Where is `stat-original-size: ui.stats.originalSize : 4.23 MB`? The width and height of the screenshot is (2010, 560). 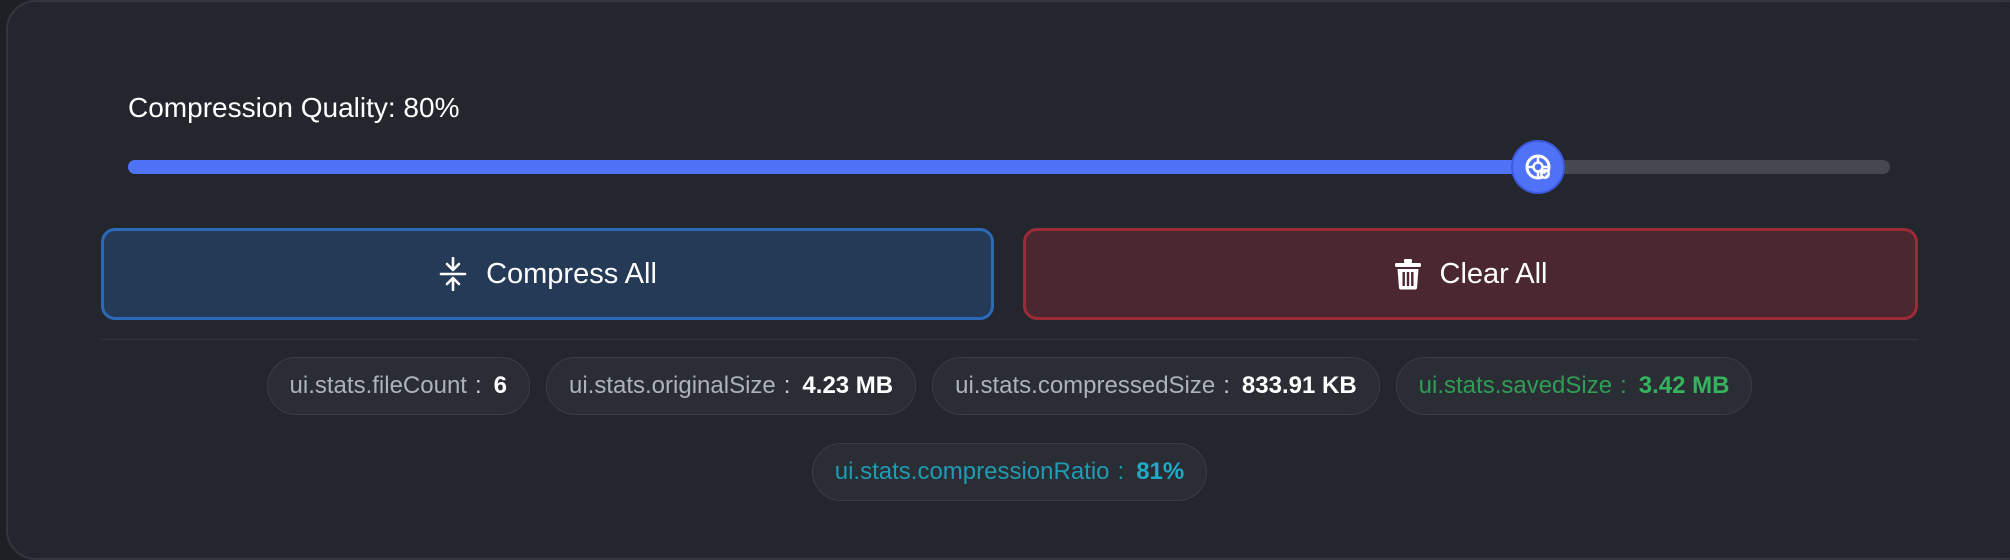 stat-original-size: ui.stats.originalSize : 4.23 MB is located at coordinates (731, 386).